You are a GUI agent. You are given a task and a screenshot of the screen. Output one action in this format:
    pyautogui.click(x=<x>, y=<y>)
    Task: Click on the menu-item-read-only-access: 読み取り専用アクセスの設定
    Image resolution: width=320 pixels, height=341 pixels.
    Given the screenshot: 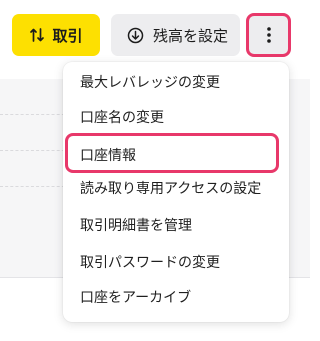 What is the action you would take?
    pyautogui.click(x=170, y=189)
    